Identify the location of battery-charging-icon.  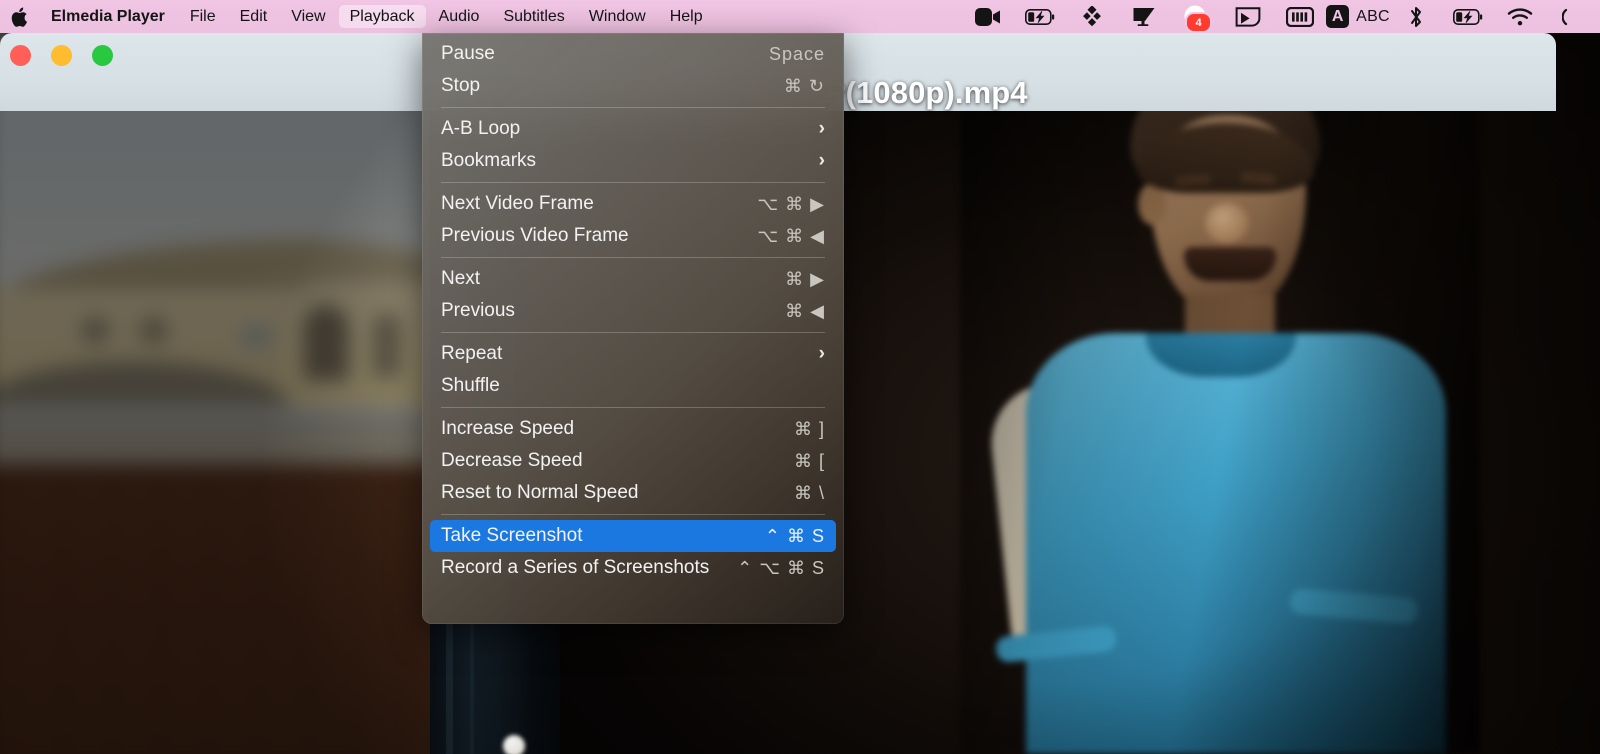
(1040, 16).